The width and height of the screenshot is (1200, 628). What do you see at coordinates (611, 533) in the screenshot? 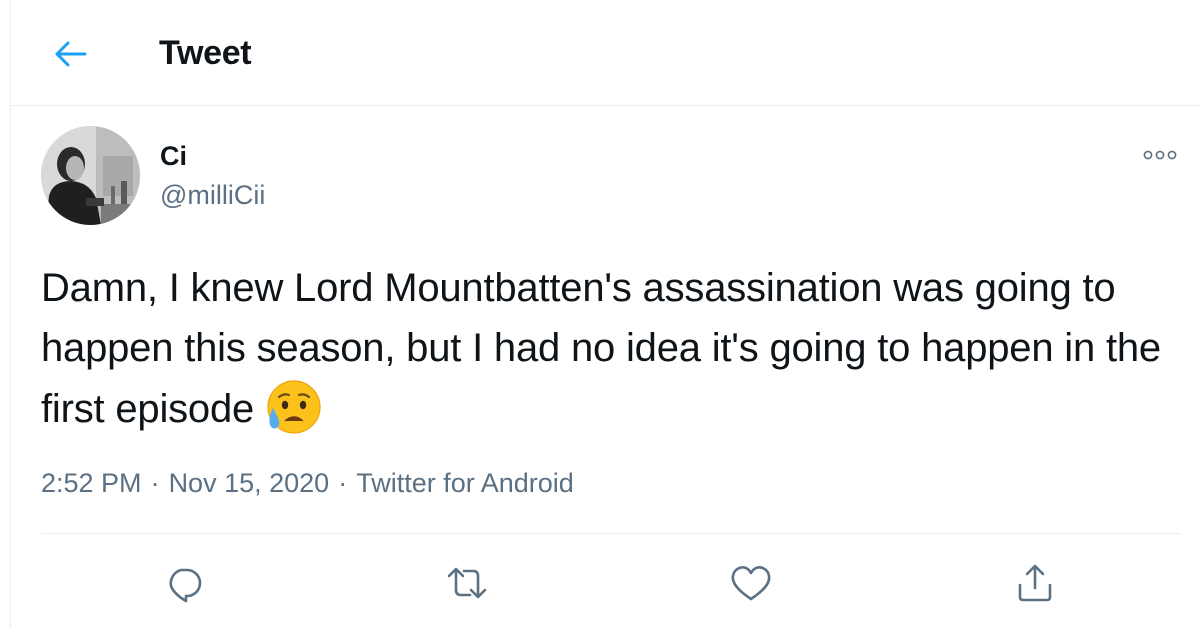
I see `divider` at bounding box center [611, 533].